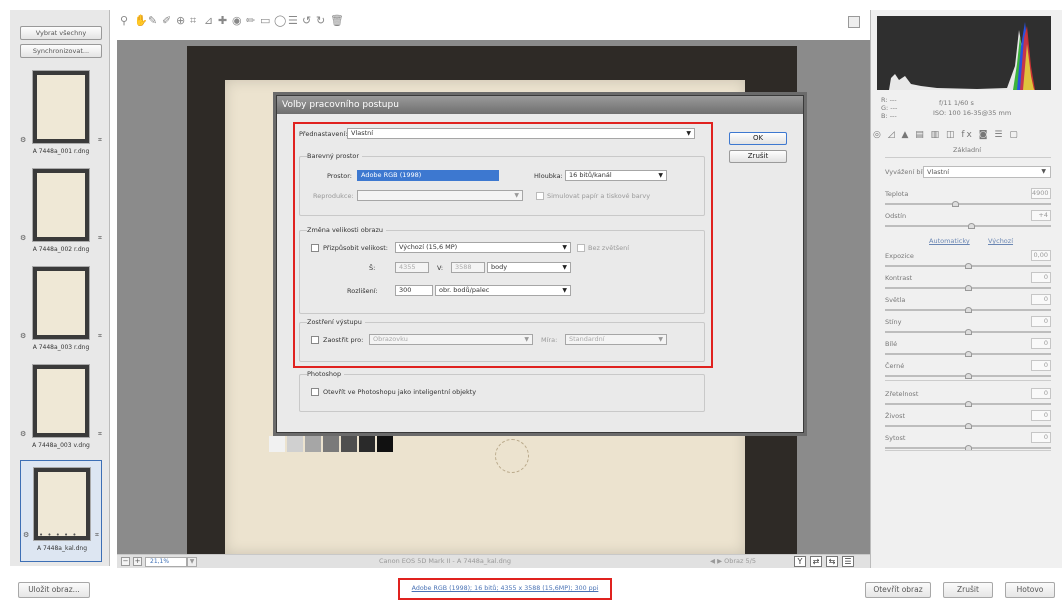 This screenshot has width=1062, height=601. What do you see at coordinates (733, 561) in the screenshot?
I see `image-navigation: ◀ ▶ Obraz 5/5` at bounding box center [733, 561].